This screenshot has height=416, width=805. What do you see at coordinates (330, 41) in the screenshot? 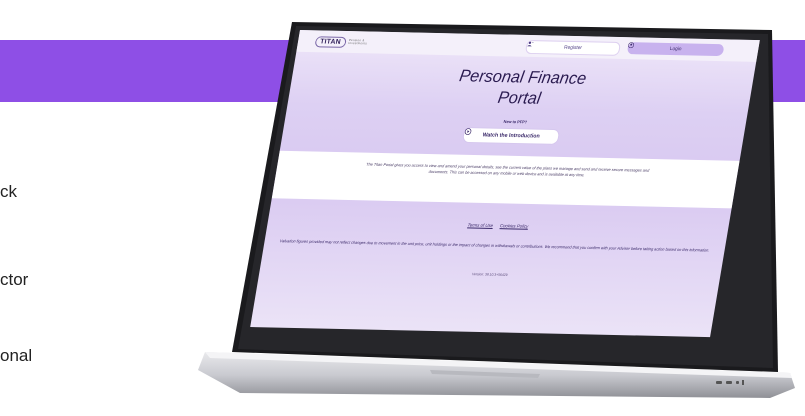
I see `logo-mark: TITAN` at bounding box center [330, 41].